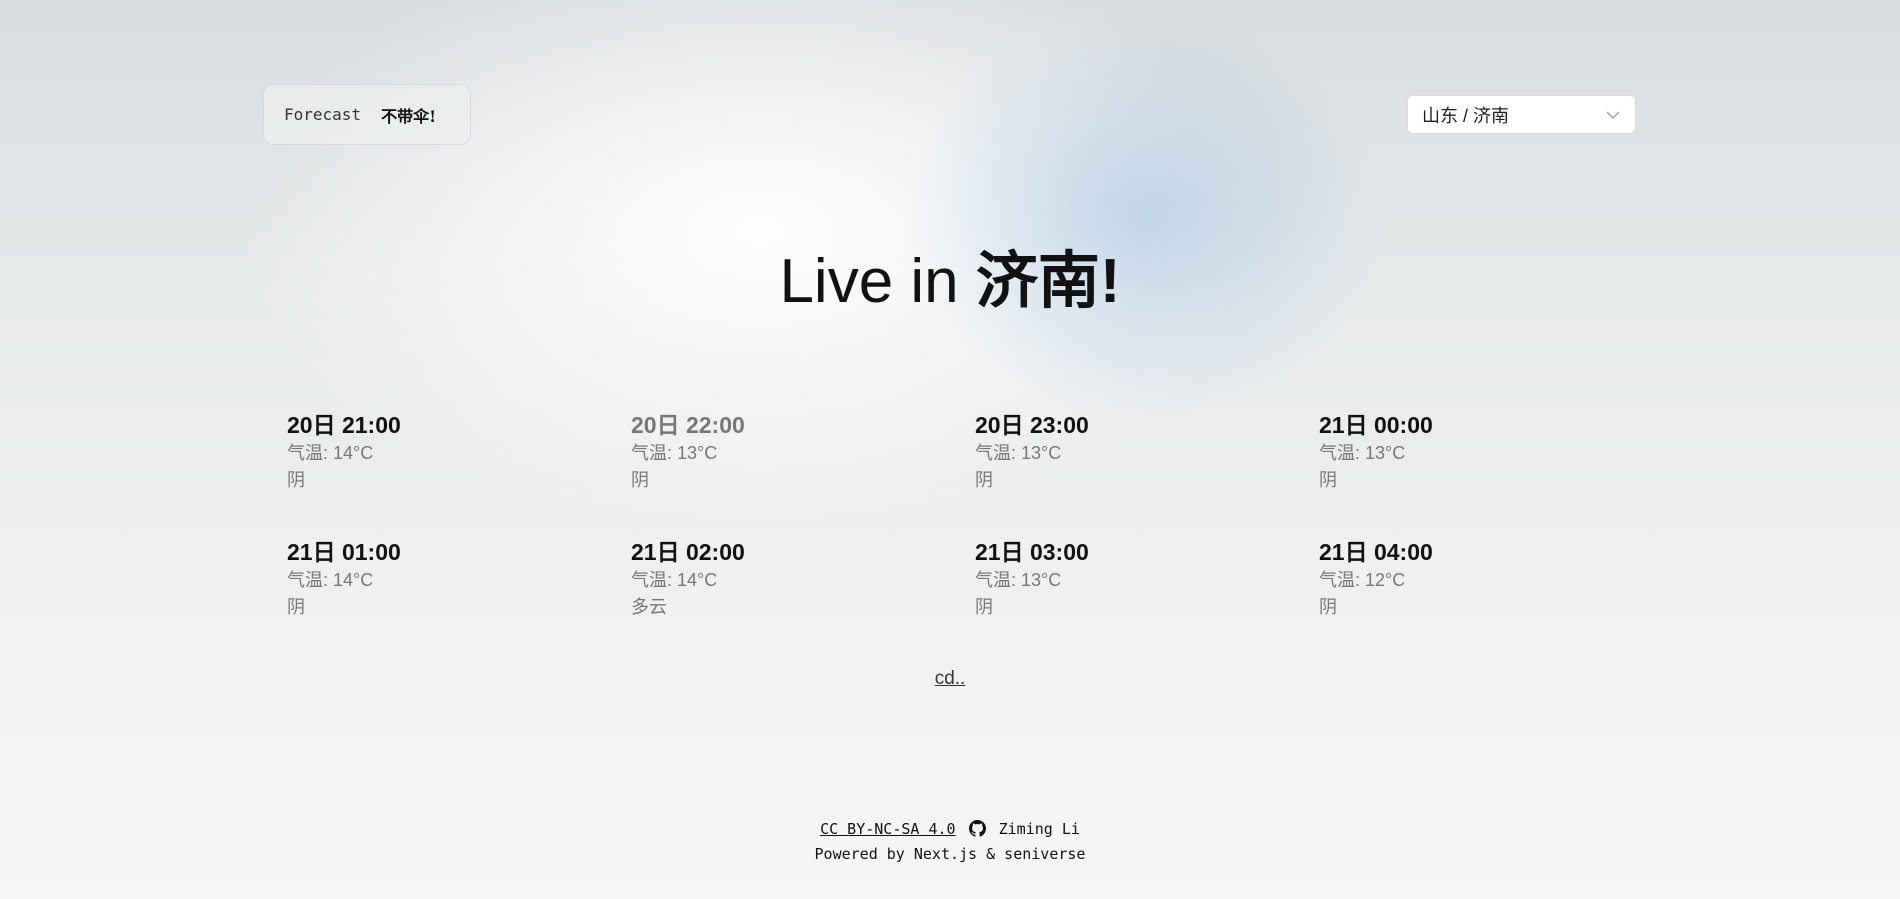 The width and height of the screenshot is (1900, 899). What do you see at coordinates (1032, 552) in the screenshot?
I see `forecast-time: 21日 03:00` at bounding box center [1032, 552].